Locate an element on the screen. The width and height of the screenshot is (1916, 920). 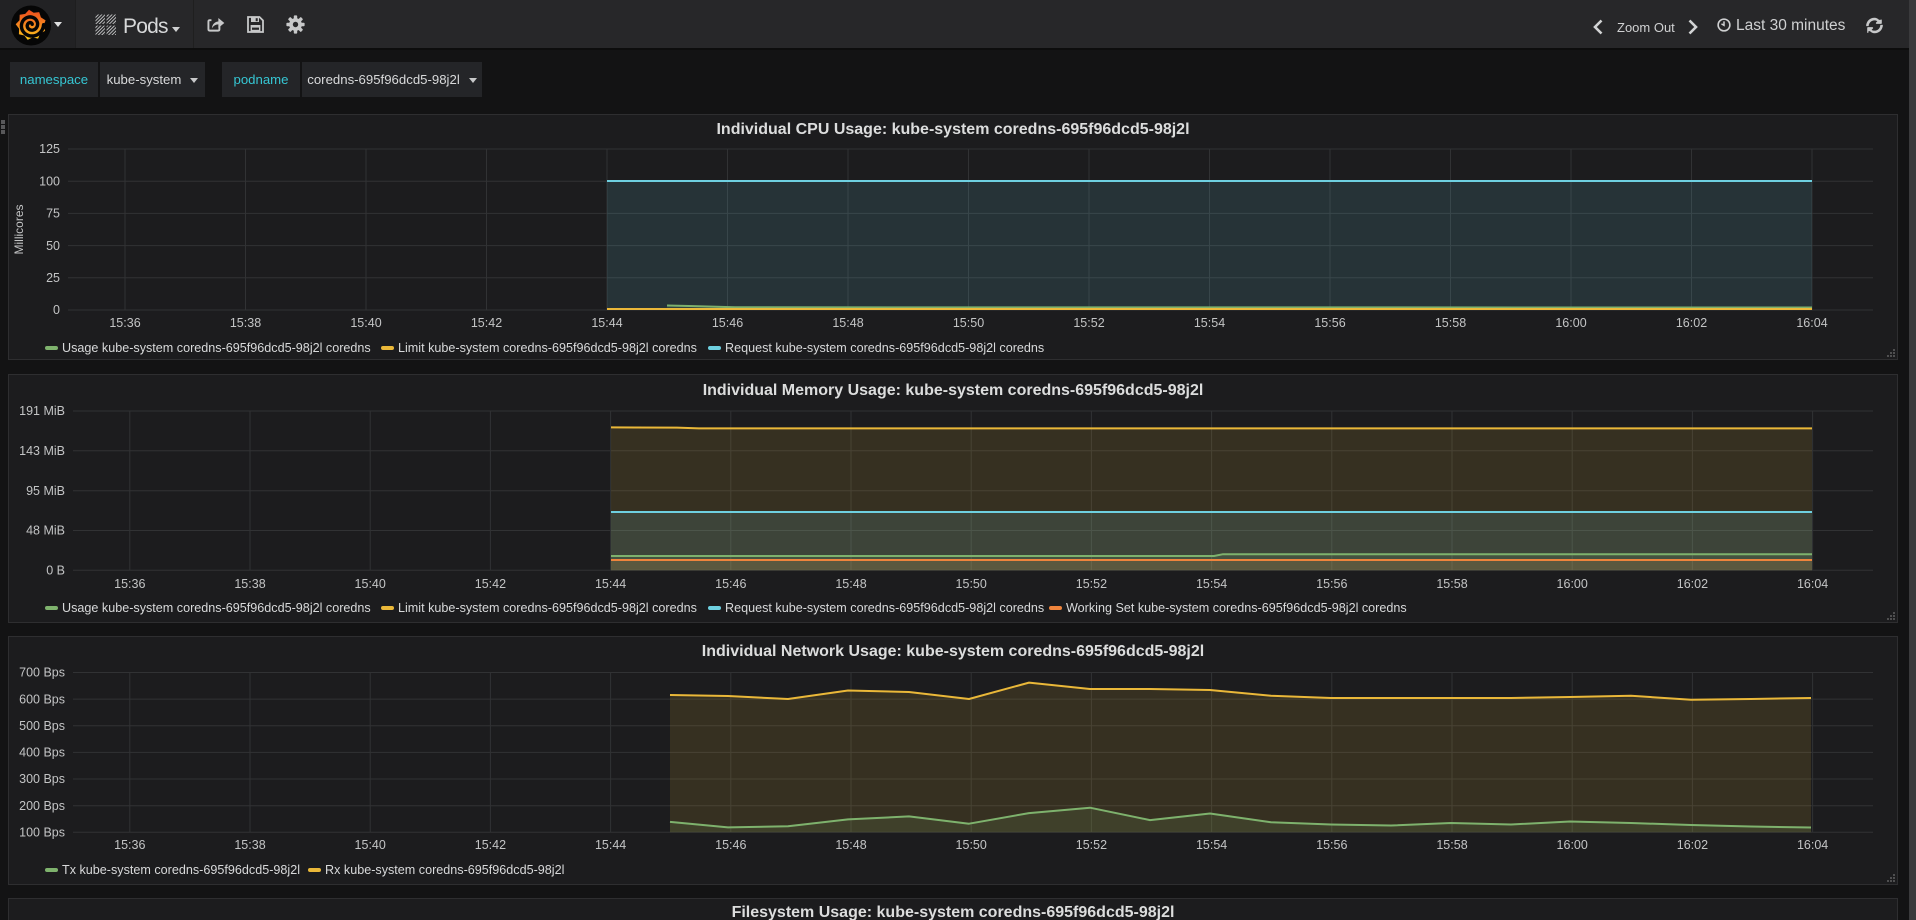
svg-text: 95 MiB is located at coordinates (45, 491).